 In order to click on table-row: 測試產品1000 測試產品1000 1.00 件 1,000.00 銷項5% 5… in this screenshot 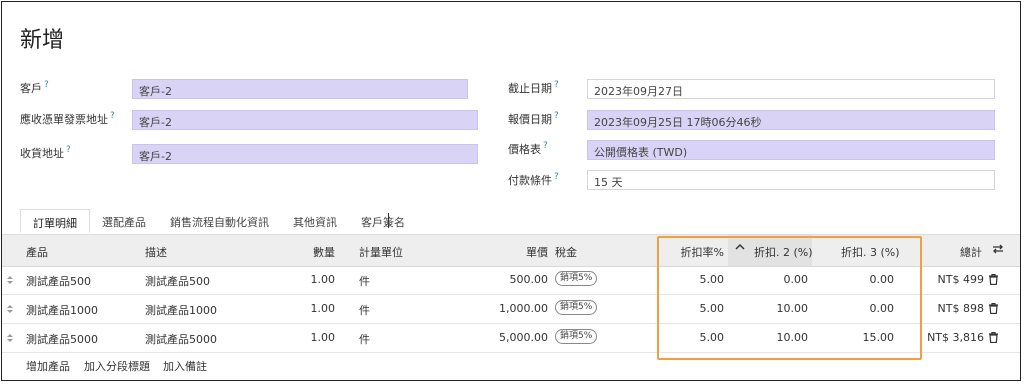, I will do `click(511, 309)`.